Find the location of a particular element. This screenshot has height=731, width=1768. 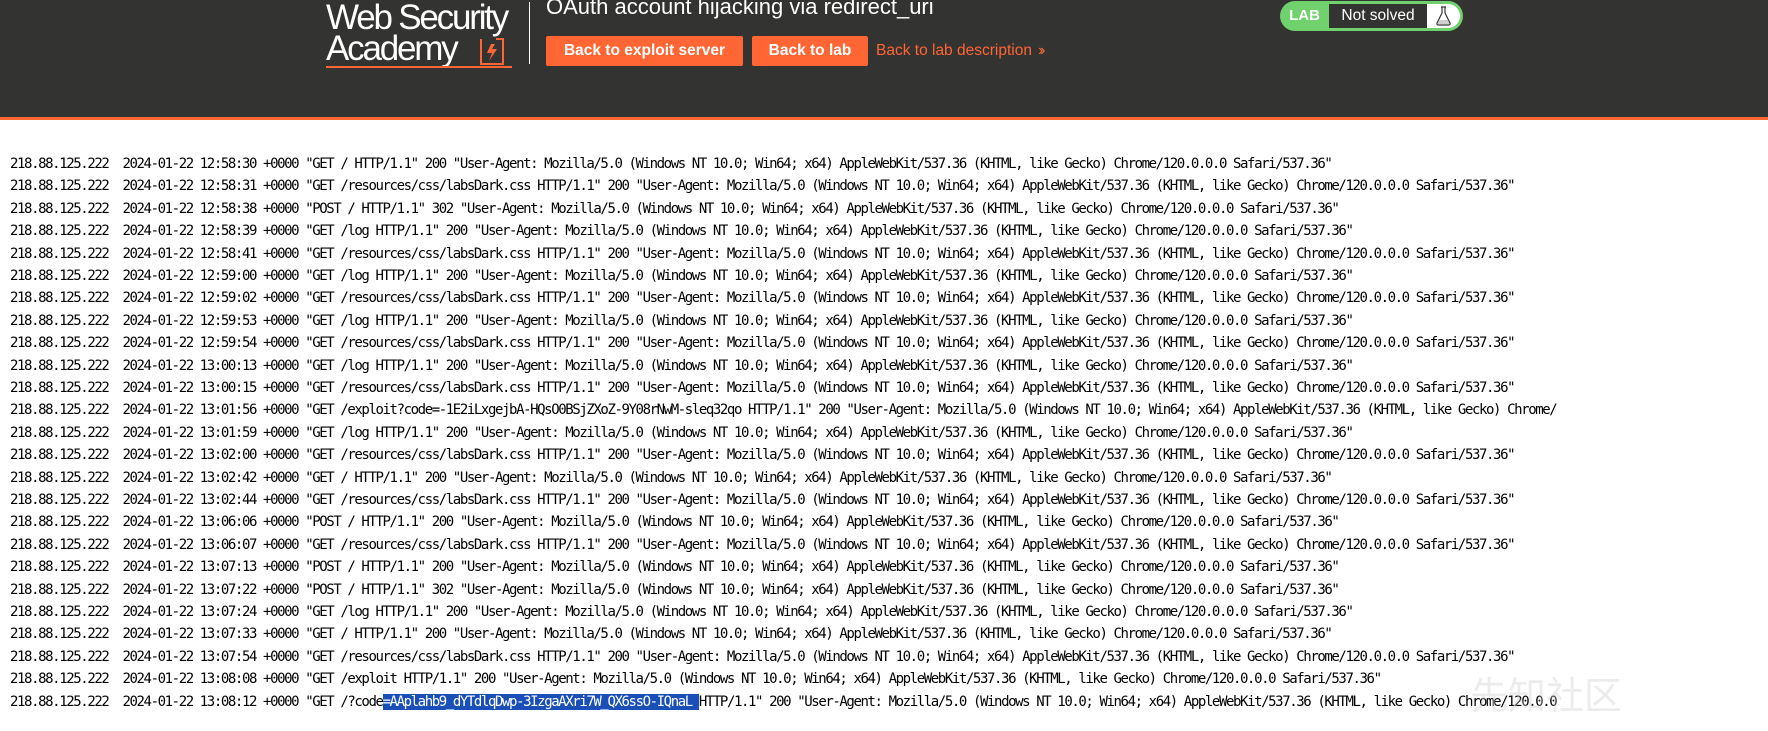

web-security-academy-logo: Web Security Academy is located at coordinates (426, 36).